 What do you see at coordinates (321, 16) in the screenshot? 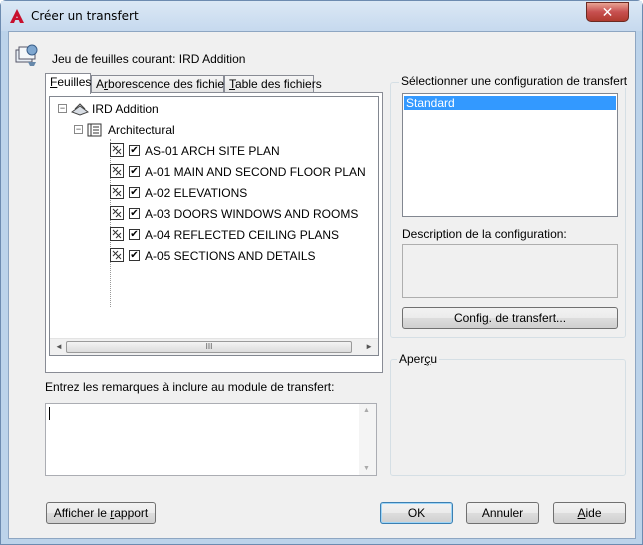
I see `title-bar: Créer un transfert ✕` at bounding box center [321, 16].